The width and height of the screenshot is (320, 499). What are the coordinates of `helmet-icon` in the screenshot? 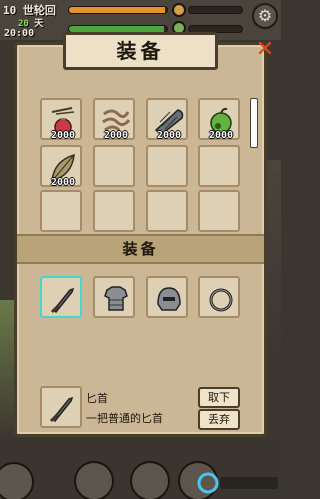 It's located at (169, 299).